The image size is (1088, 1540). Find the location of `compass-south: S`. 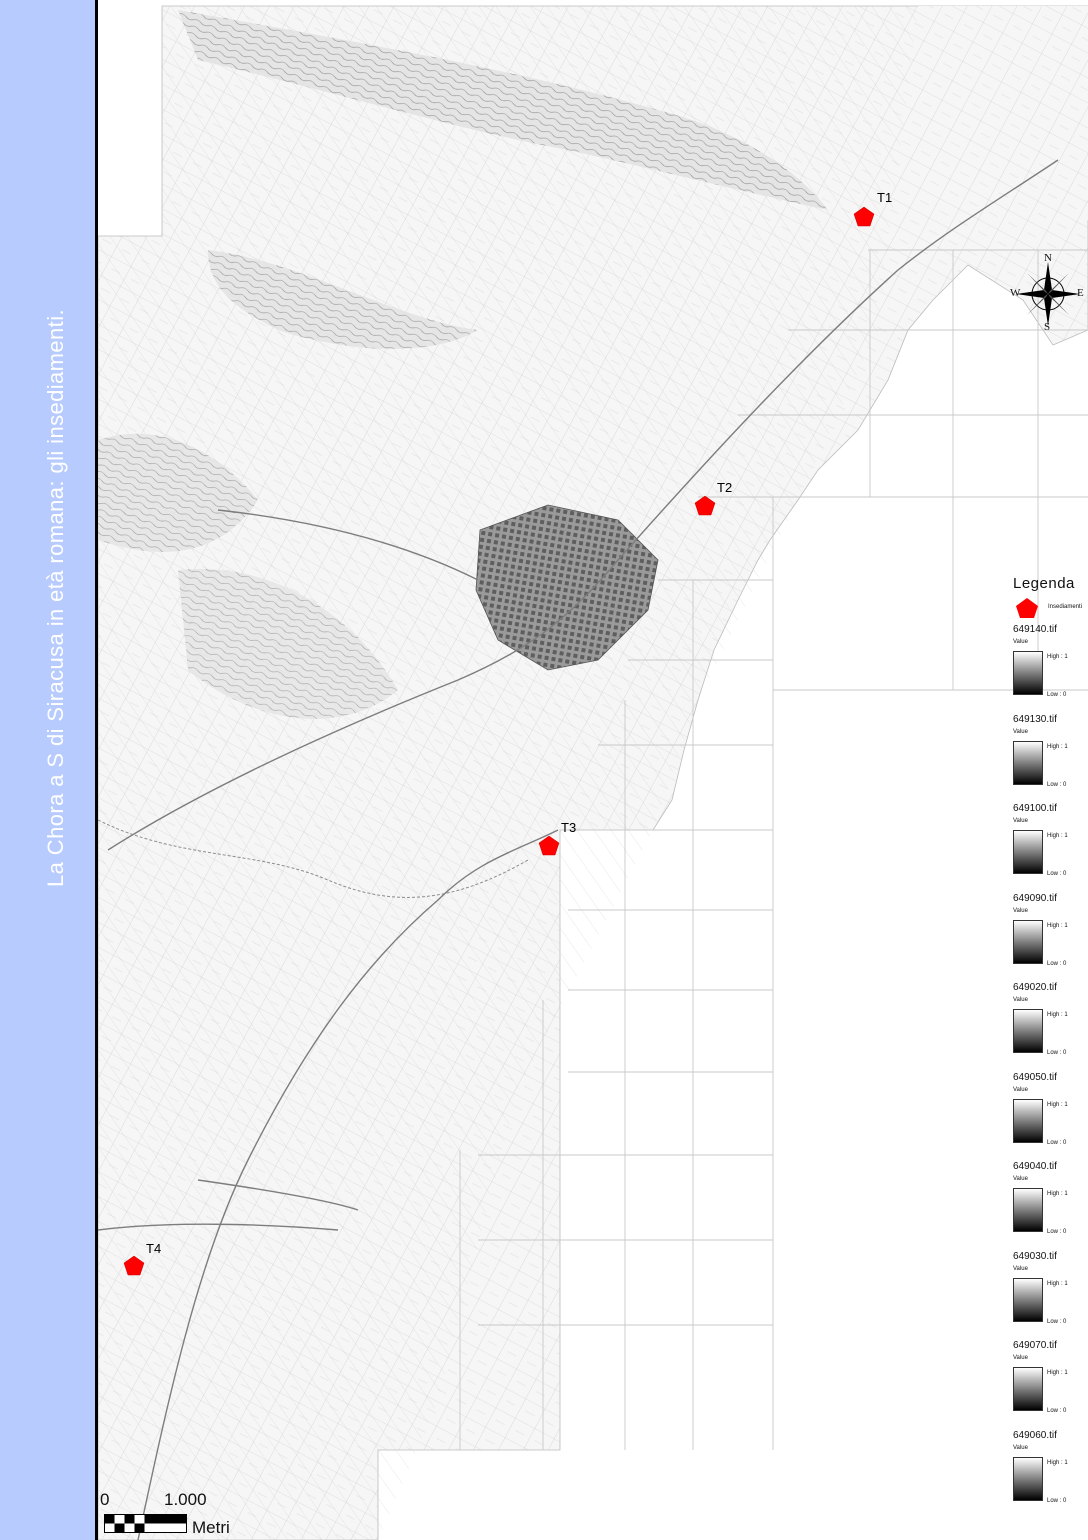

compass-south: S is located at coordinates (1047, 327).